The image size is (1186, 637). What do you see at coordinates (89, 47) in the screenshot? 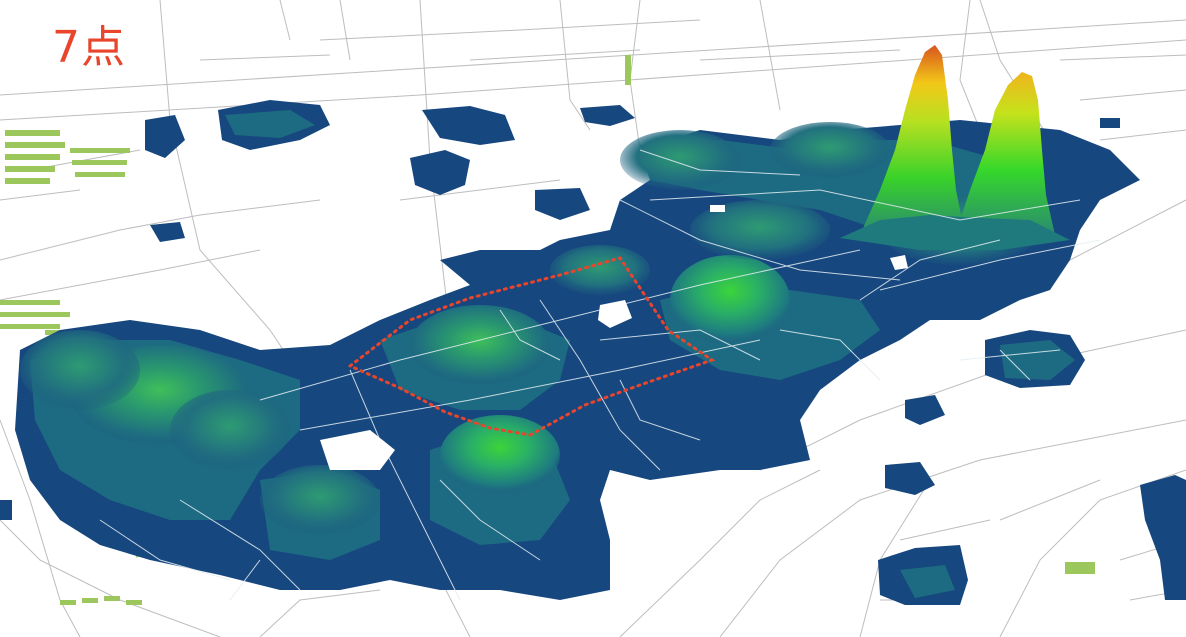
I see `time-label: 7点` at bounding box center [89, 47].